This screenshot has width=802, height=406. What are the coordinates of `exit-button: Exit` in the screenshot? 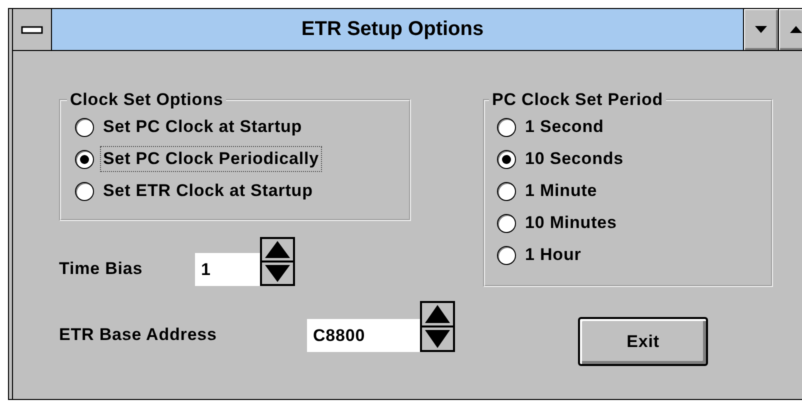 It's located at (643, 341).